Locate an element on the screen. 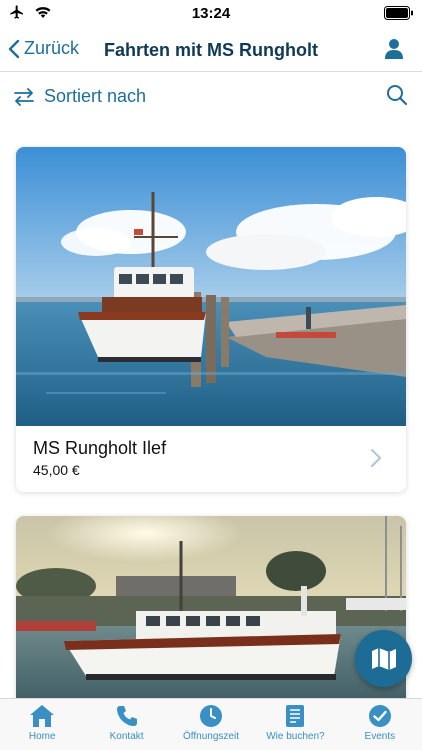 Image resolution: width=422 pixels, height=750 pixels. tab-label: Home is located at coordinates (42, 736).